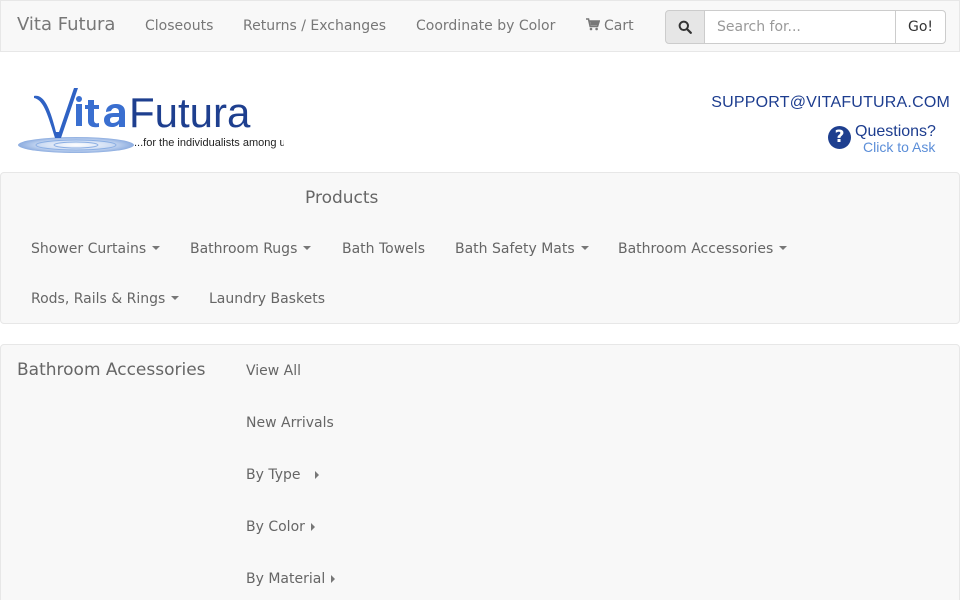 This screenshot has height=600, width=960. I want to click on subcategory-title: Bathroom Accessories, so click(111, 370).